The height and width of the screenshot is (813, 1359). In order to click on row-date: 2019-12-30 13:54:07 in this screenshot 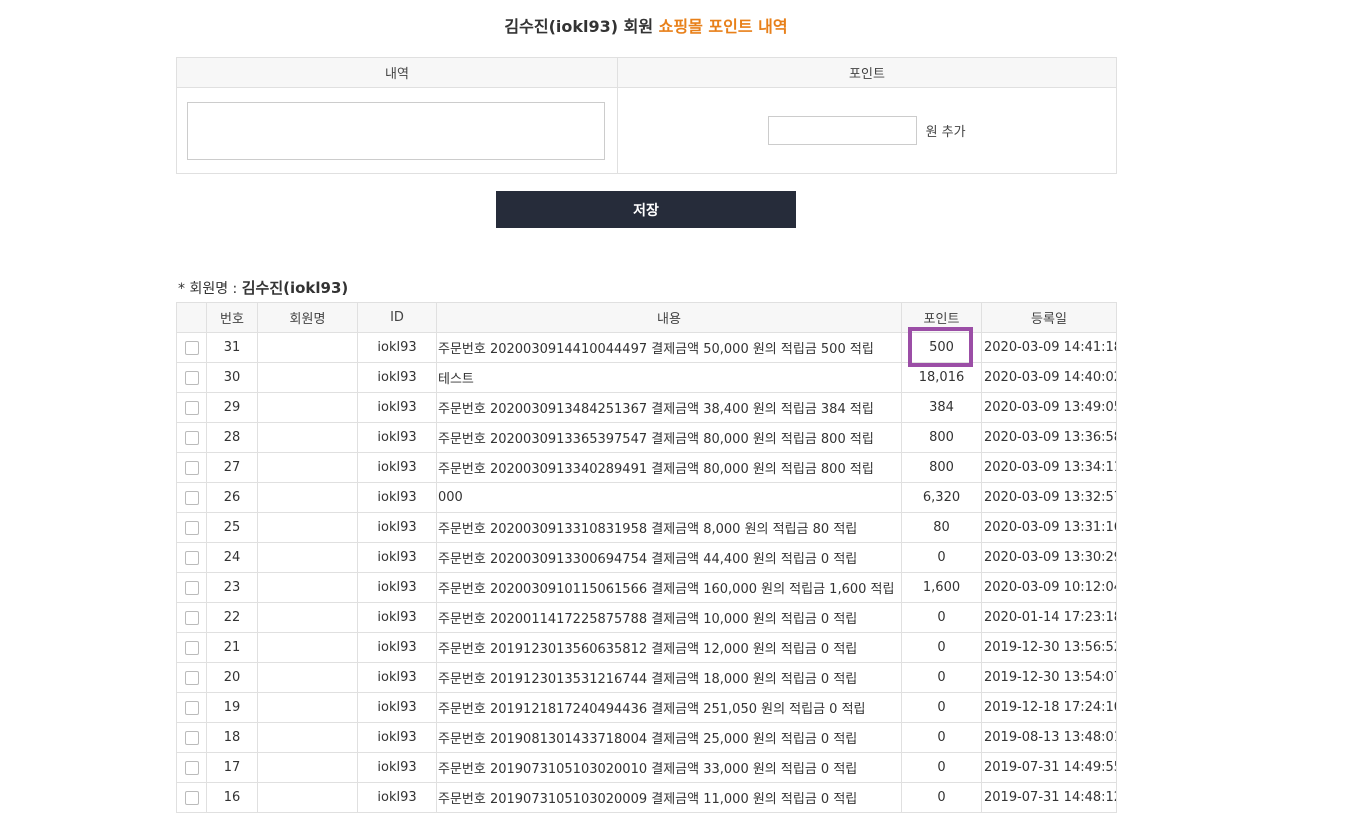, I will do `click(1049, 677)`.